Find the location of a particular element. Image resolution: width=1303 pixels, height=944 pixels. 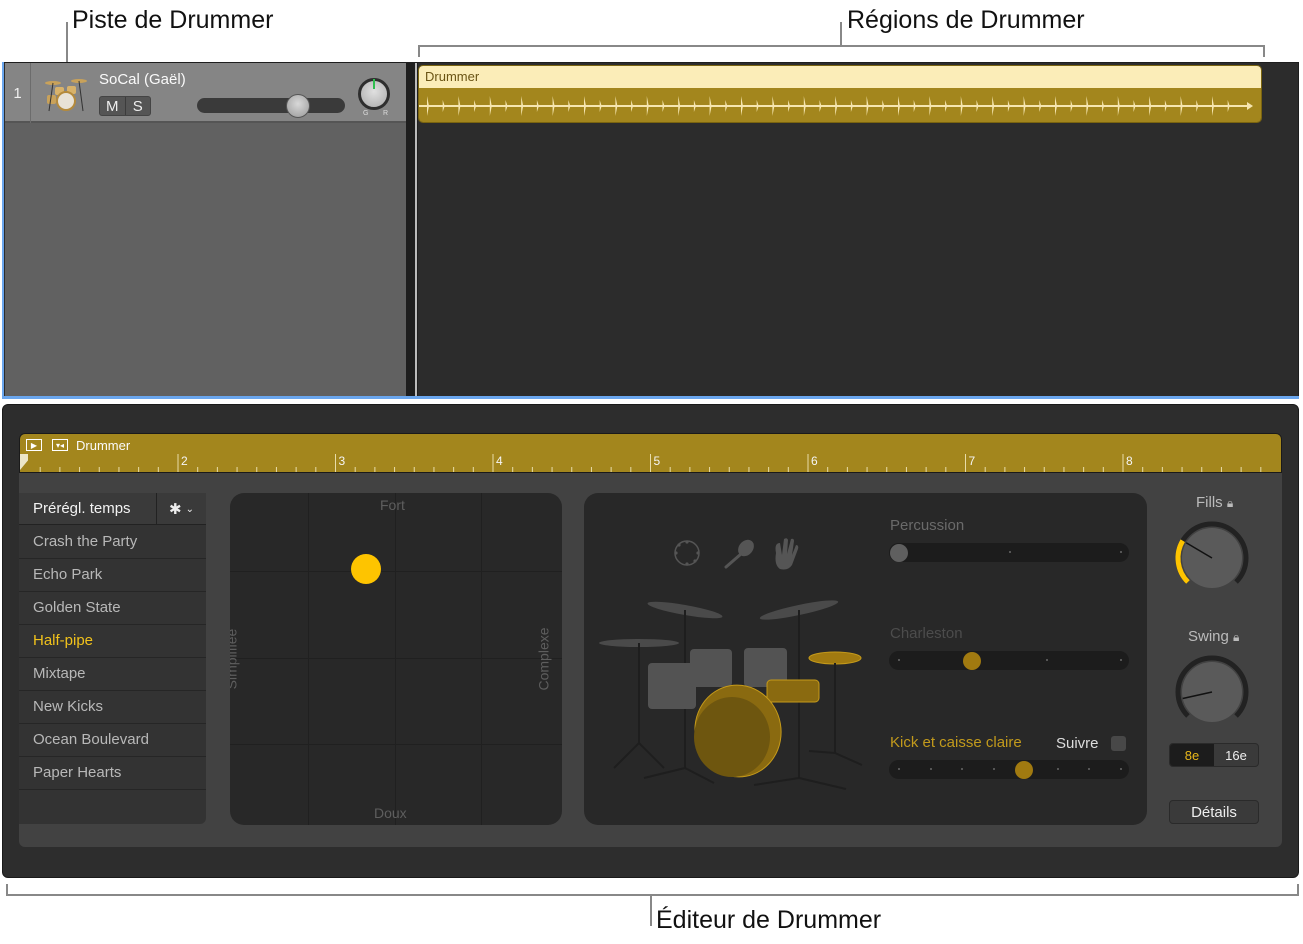

pan-left-label: G is located at coordinates (366, 113).